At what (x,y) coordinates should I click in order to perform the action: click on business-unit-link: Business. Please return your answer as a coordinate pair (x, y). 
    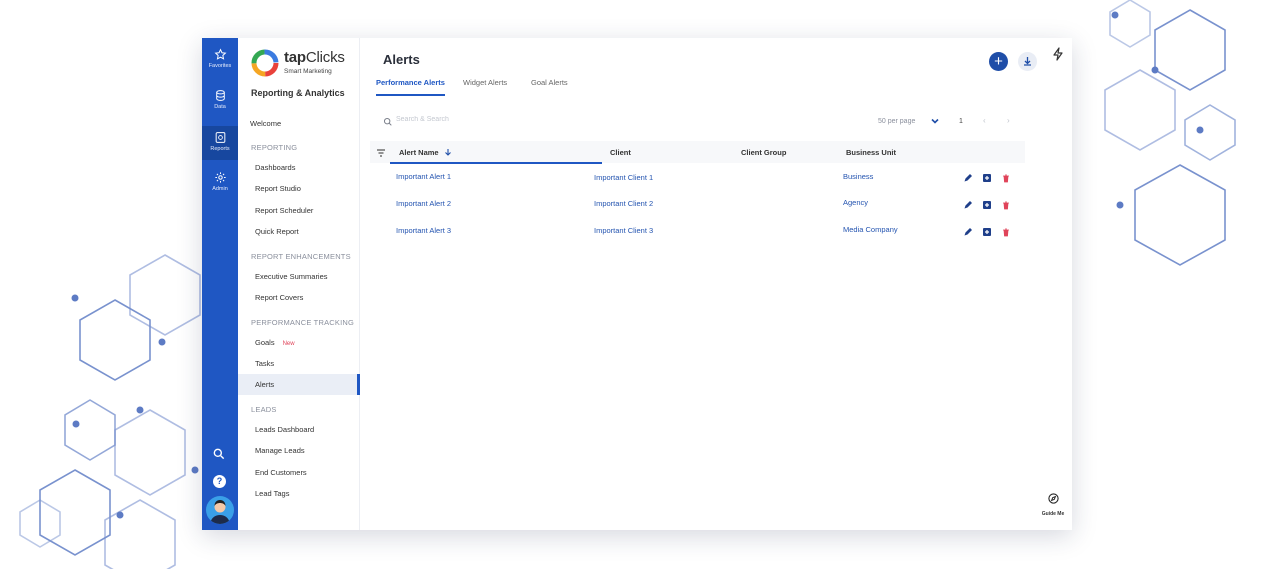
    Looking at the image, I should click on (858, 176).